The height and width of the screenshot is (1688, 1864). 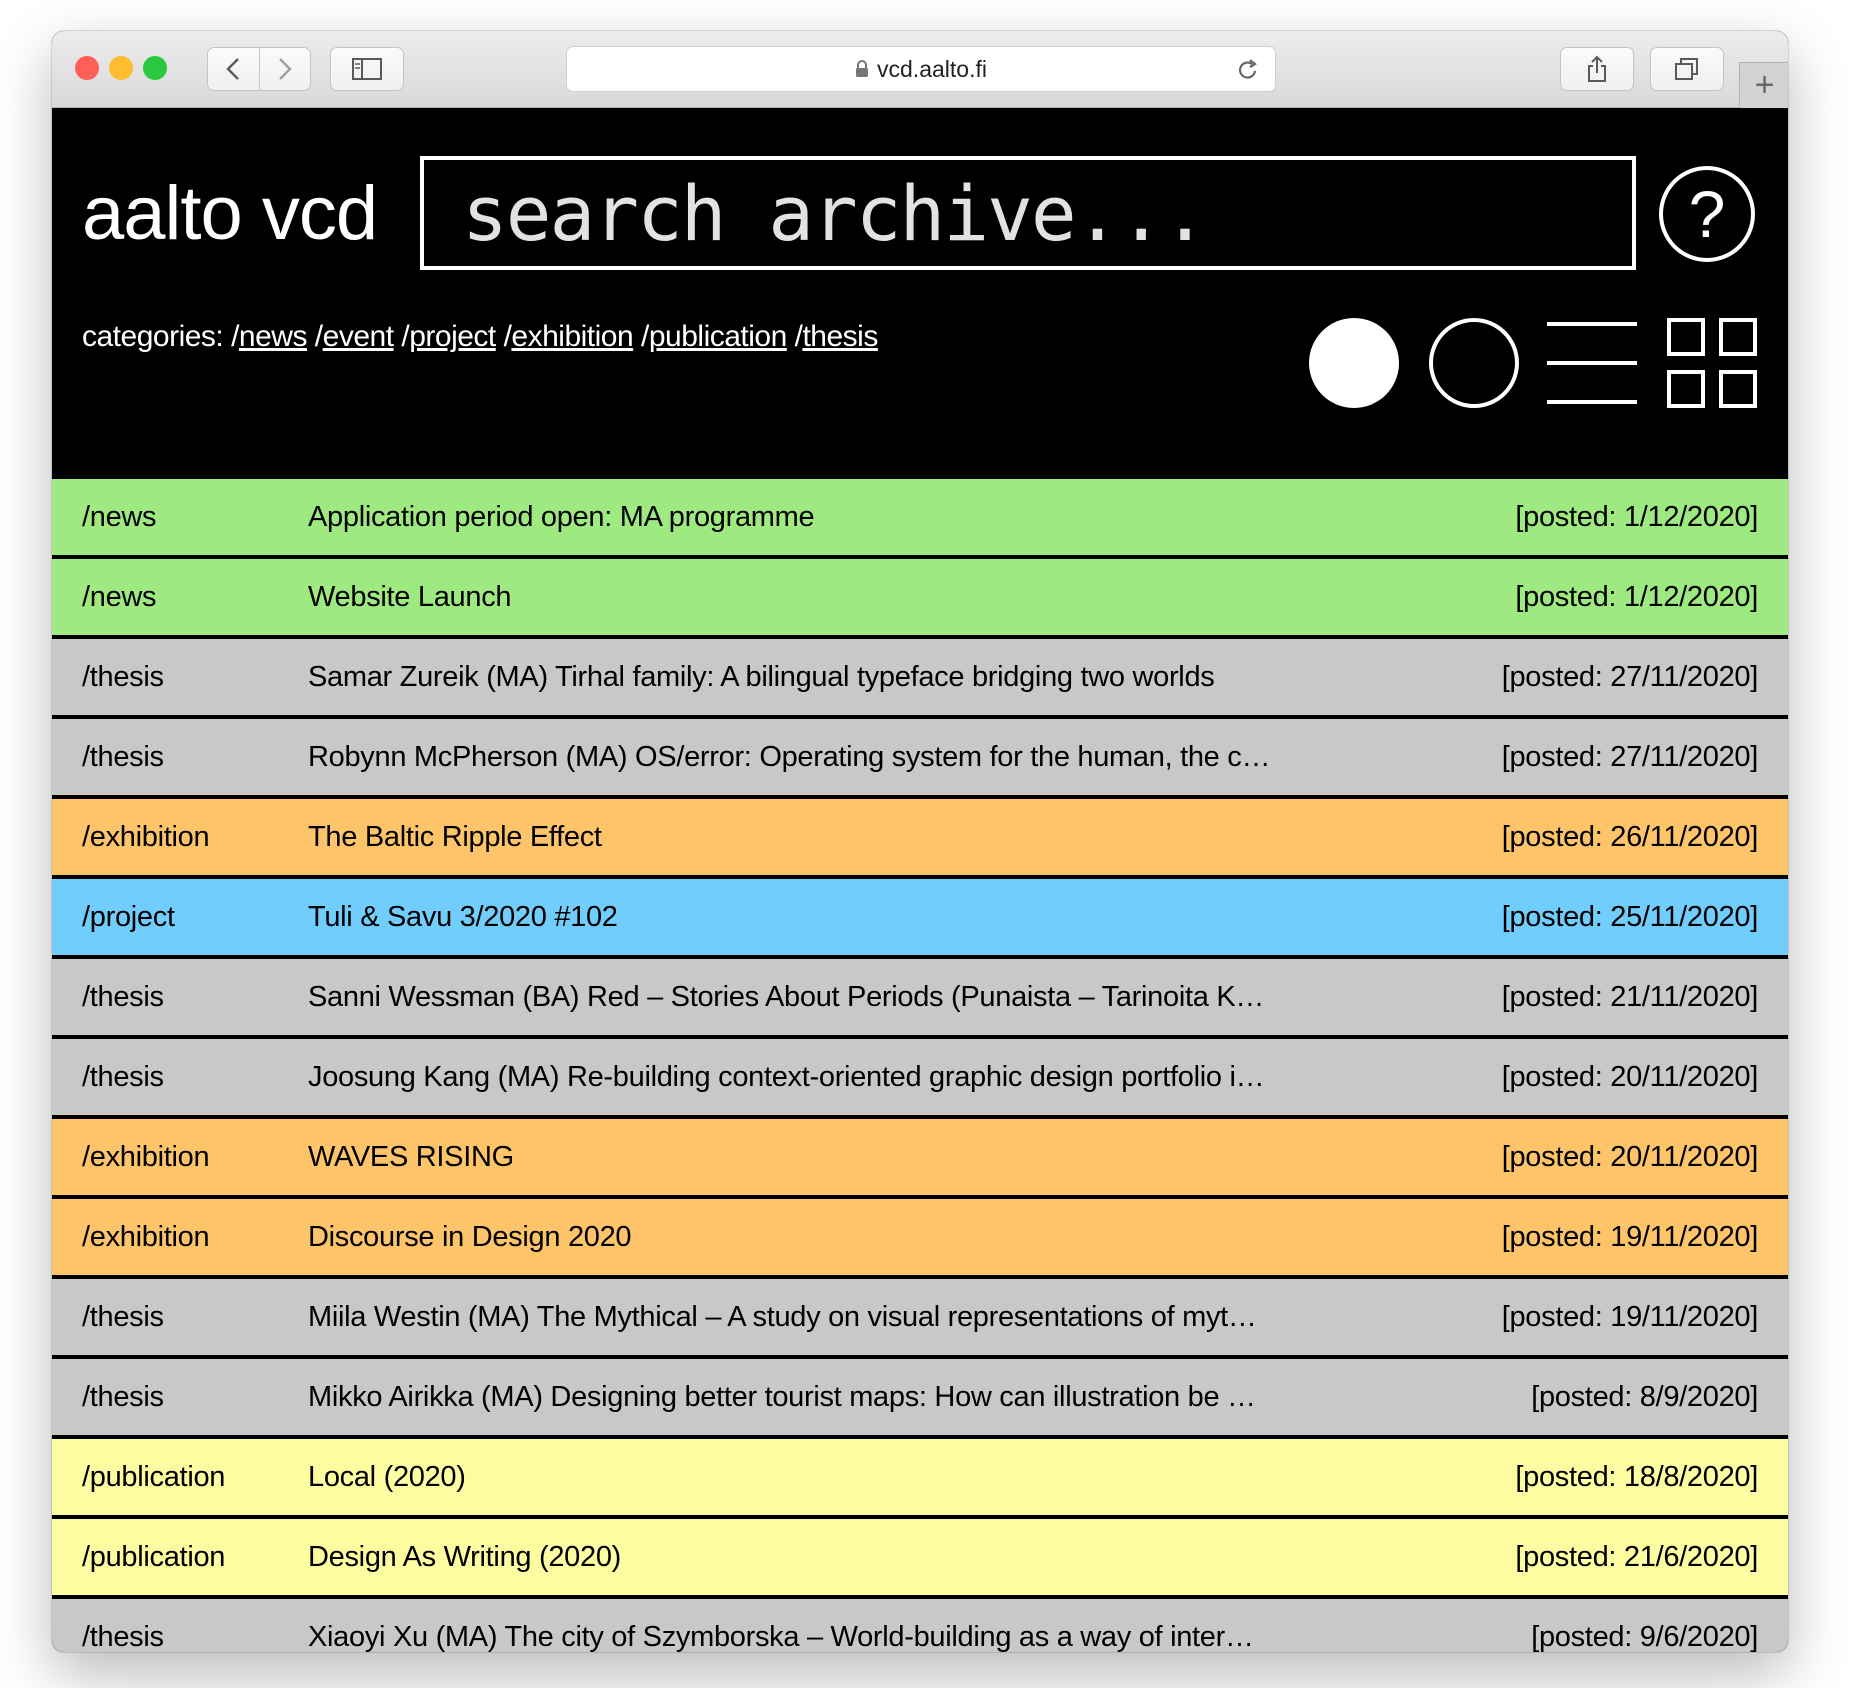 What do you see at coordinates (411, 1157) in the screenshot?
I see `item-title: WAVES RISING` at bounding box center [411, 1157].